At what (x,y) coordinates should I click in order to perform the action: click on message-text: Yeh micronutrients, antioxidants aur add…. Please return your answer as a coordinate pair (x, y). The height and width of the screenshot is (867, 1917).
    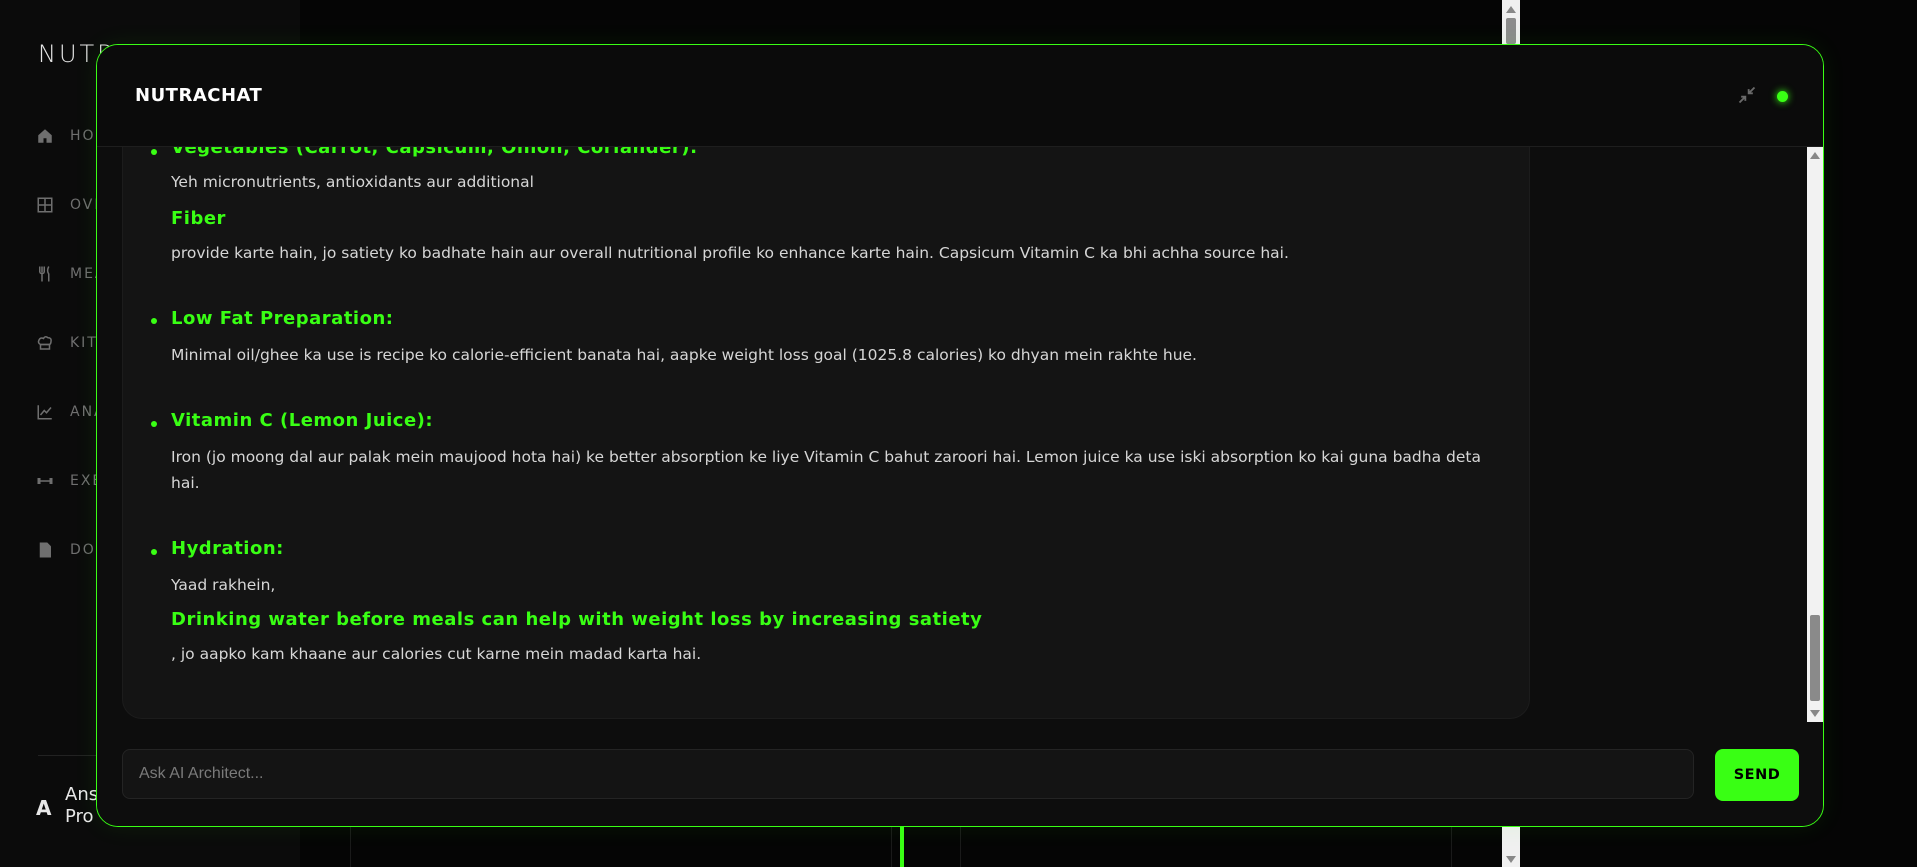
    Looking at the image, I should click on (352, 182).